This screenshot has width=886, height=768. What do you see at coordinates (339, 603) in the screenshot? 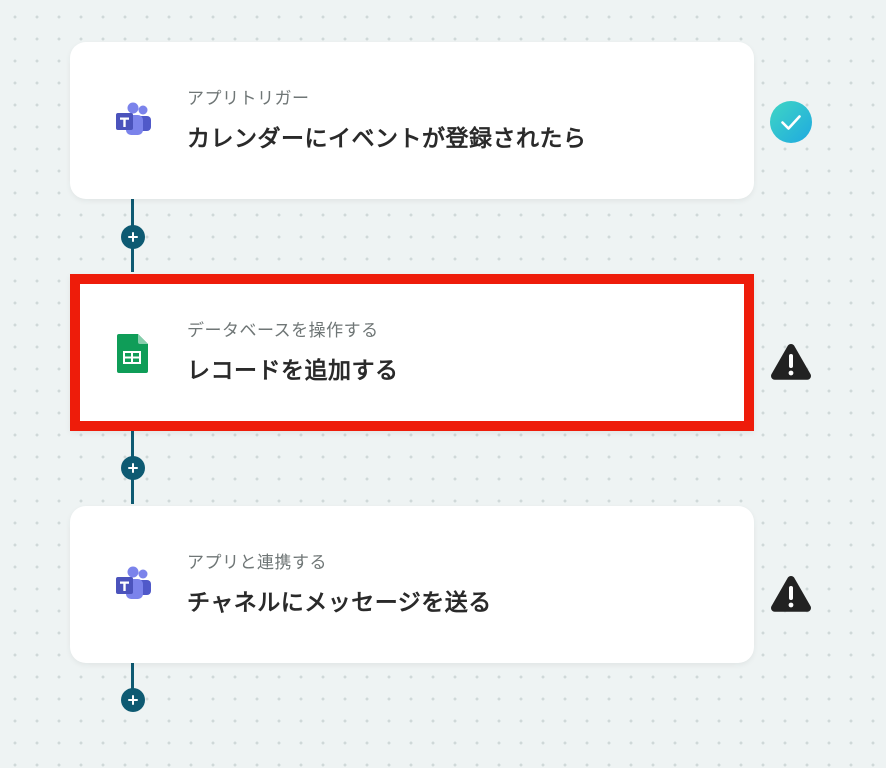
I see `step-title: チャネルにメッセージを送る` at bounding box center [339, 603].